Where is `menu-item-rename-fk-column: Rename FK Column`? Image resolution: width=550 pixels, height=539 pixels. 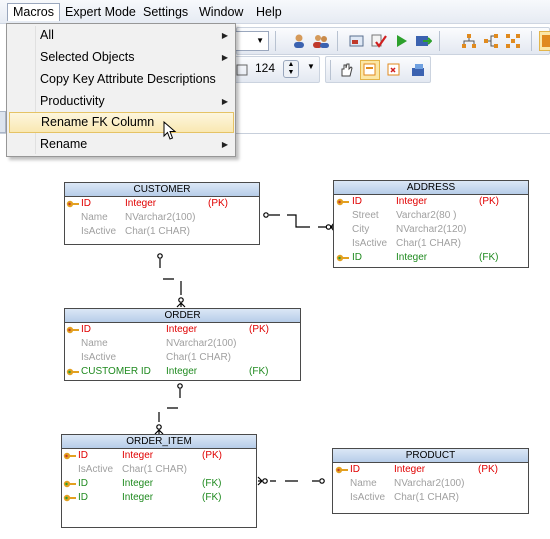
menu-item-rename-fk-column: Rename FK Column is located at coordinates (121, 122).